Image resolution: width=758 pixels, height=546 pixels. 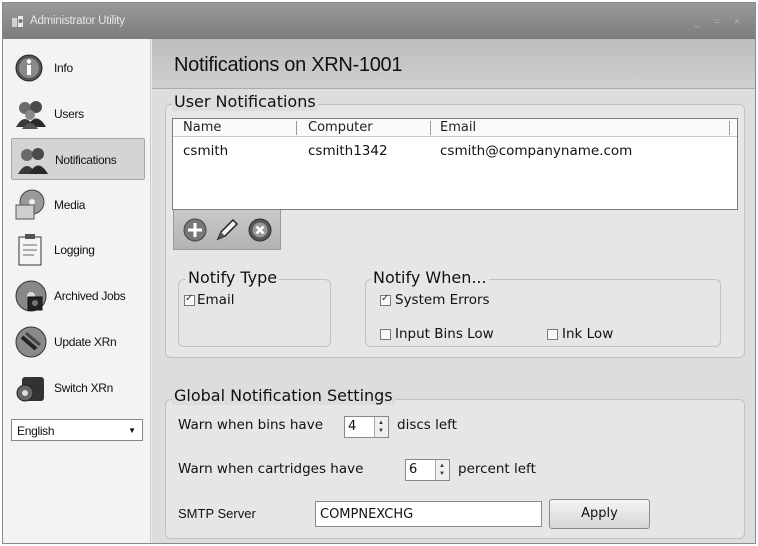 I want to click on table-header: Name Computer Email, so click(x=455, y=128).